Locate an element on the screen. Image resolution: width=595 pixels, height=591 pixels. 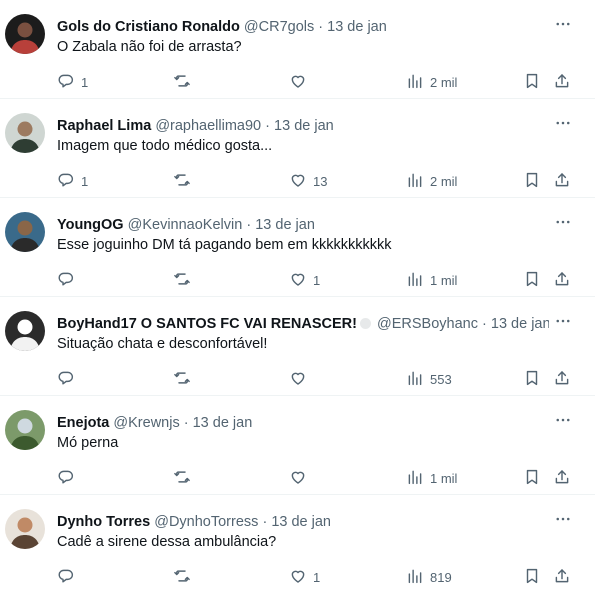
bookmark-icon is located at coordinates (532, 82).